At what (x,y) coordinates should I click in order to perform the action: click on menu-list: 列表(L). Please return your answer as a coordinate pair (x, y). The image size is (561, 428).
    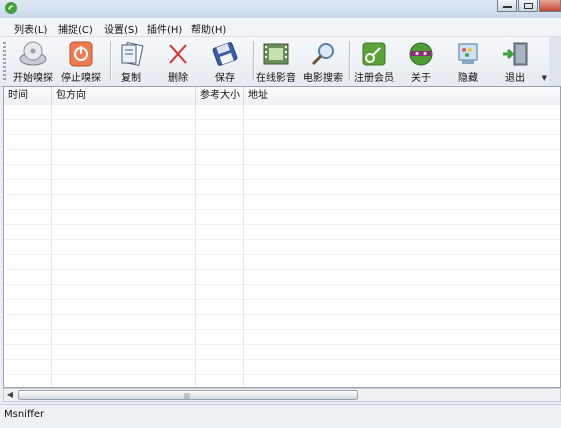
    Looking at the image, I should click on (30, 28).